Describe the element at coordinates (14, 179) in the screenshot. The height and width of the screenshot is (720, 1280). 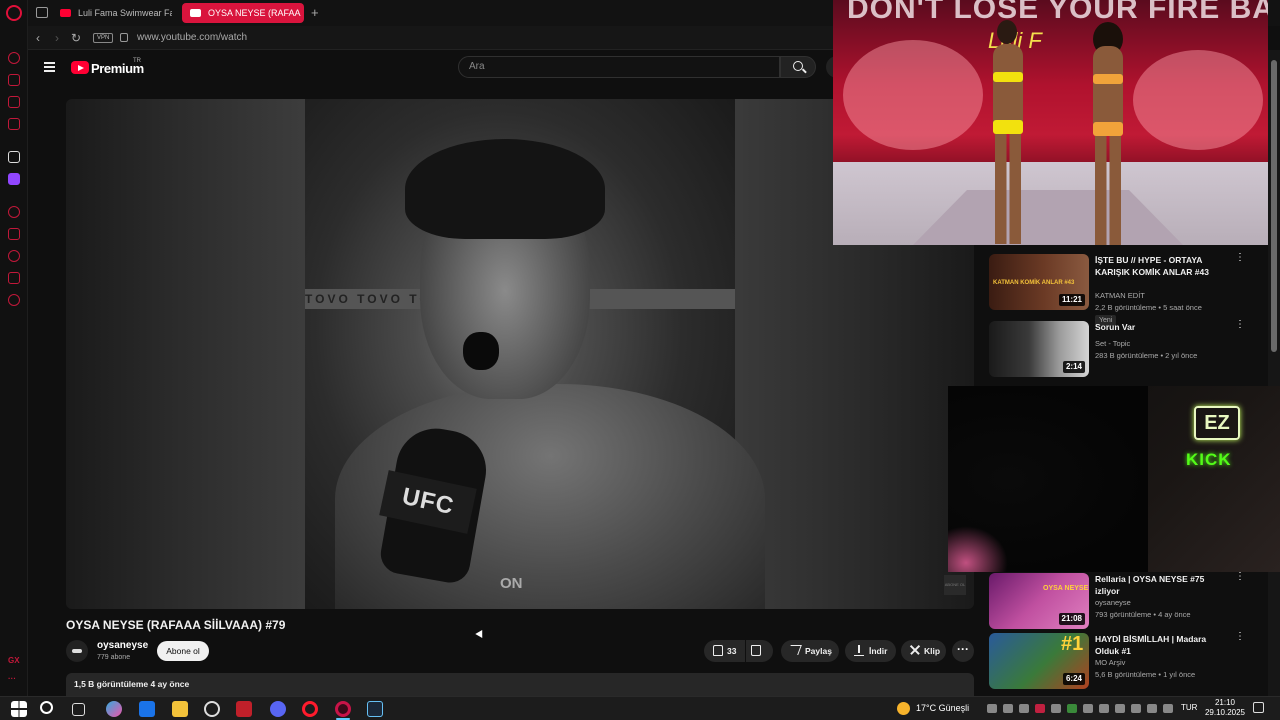
I see `twitch-icon` at that location.